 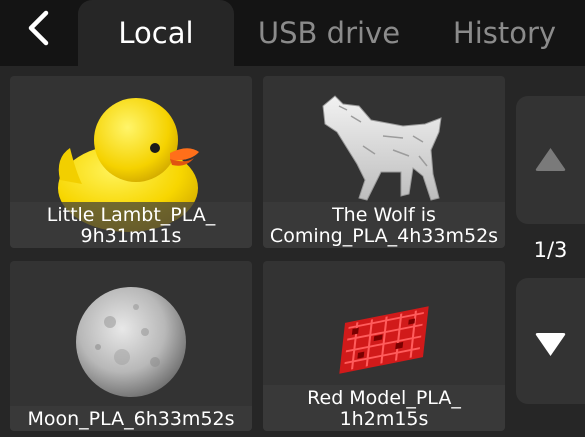 What do you see at coordinates (550, 250) in the screenshot?
I see `page-indicator: 1/3` at bounding box center [550, 250].